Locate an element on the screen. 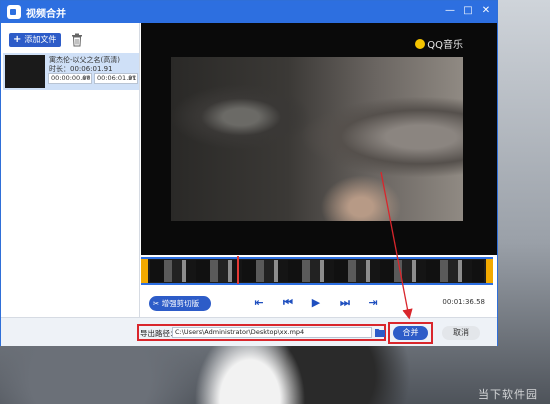 The height and width of the screenshot is (404, 550). add-file-label: 添加文件 is located at coordinates (40, 39).